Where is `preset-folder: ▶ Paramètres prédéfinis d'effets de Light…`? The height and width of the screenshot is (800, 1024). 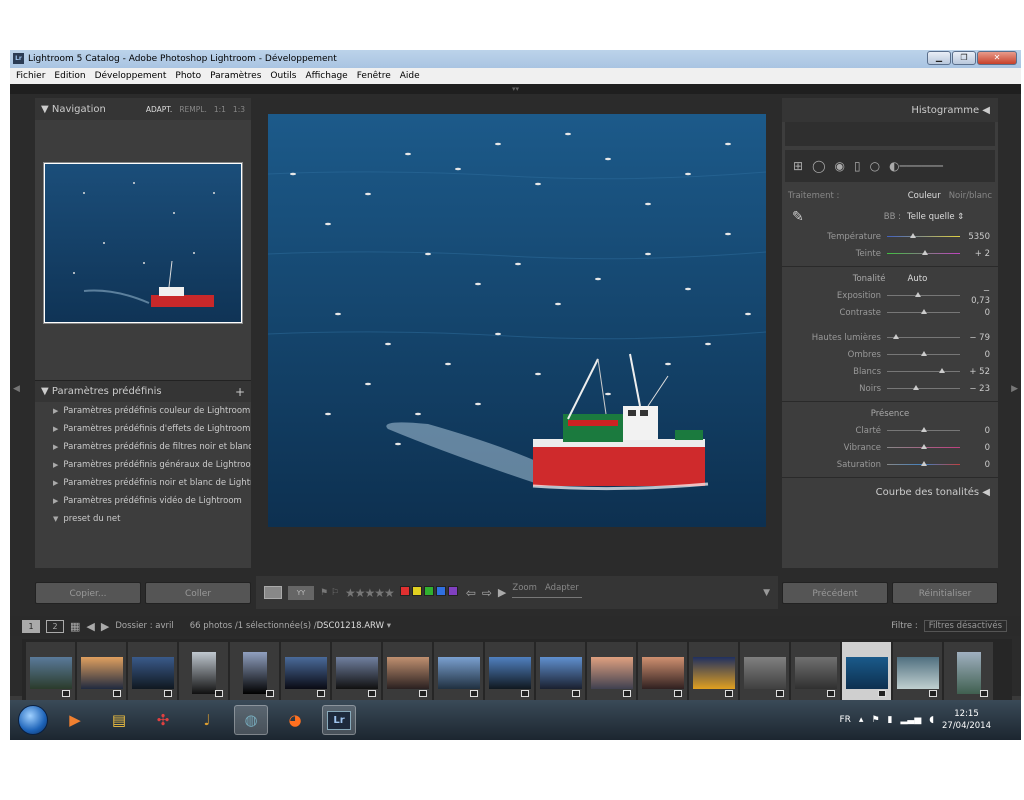
preset-folder: ▶ Paramètres prédéfinis d'effets de Light… is located at coordinates (143, 429).